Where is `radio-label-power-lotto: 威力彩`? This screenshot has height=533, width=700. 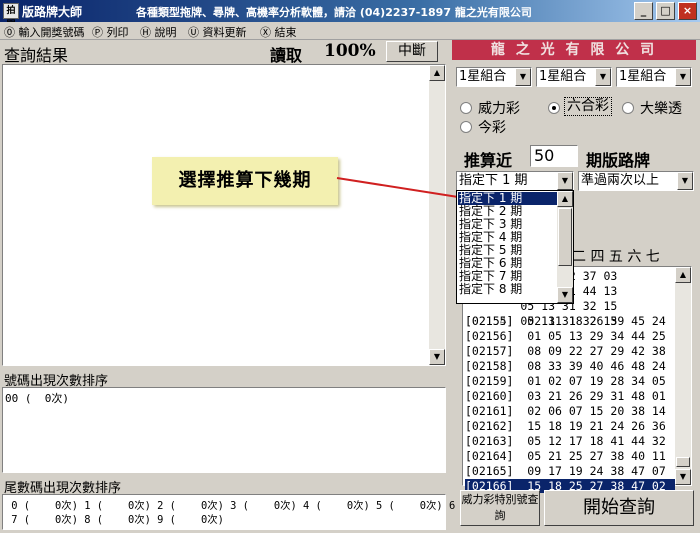 radio-label-power-lotto: 威力彩 is located at coordinates (499, 108).